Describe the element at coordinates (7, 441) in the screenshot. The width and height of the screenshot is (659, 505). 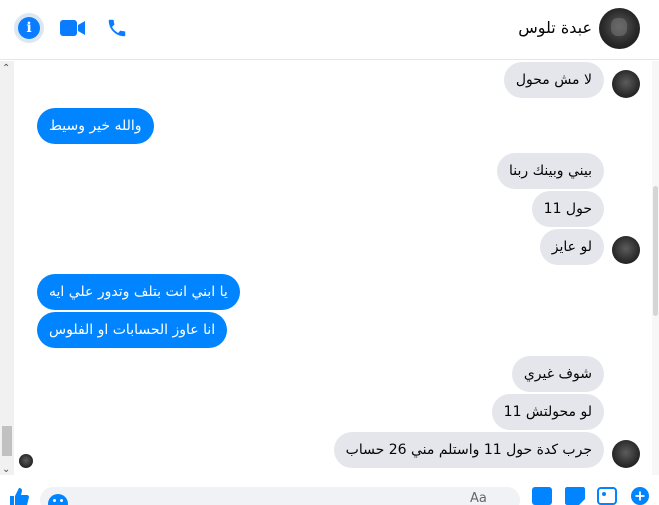
I see `scrollbar-thumb` at that location.